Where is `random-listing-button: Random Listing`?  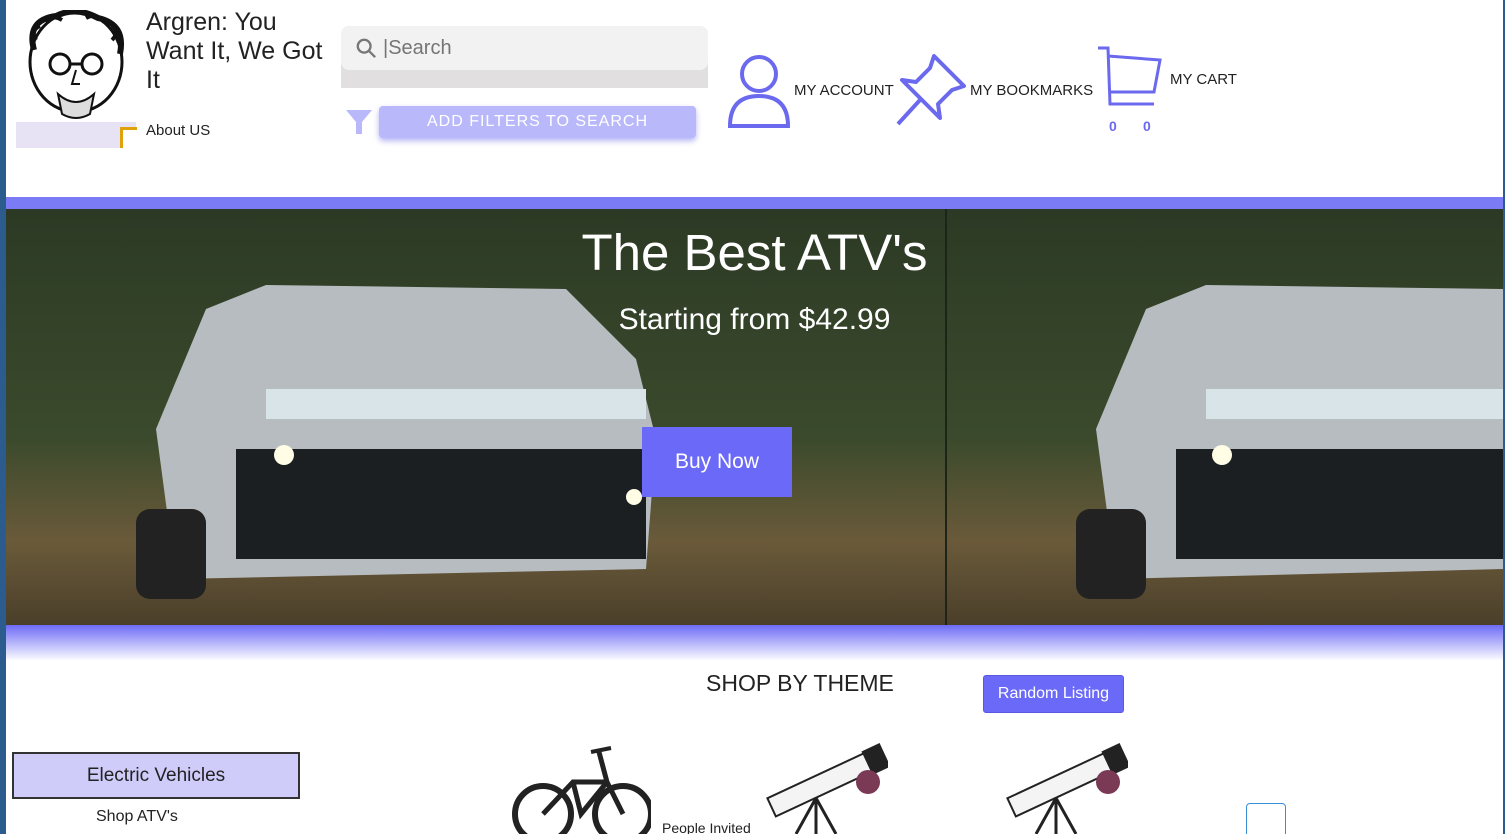
random-listing-button: Random Listing is located at coordinates (1053, 694).